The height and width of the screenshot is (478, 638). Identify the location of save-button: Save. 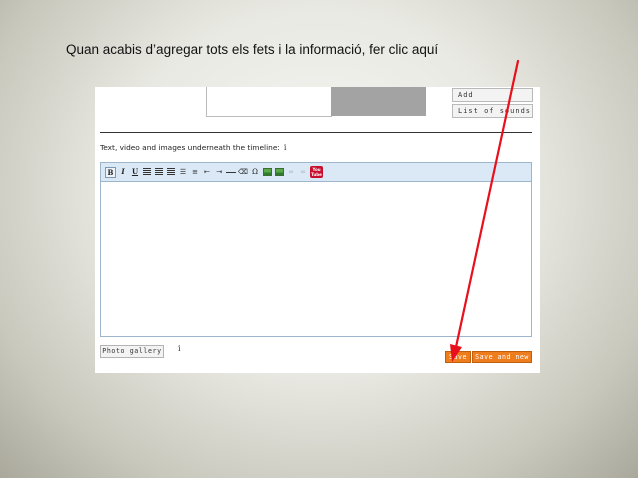
(458, 357).